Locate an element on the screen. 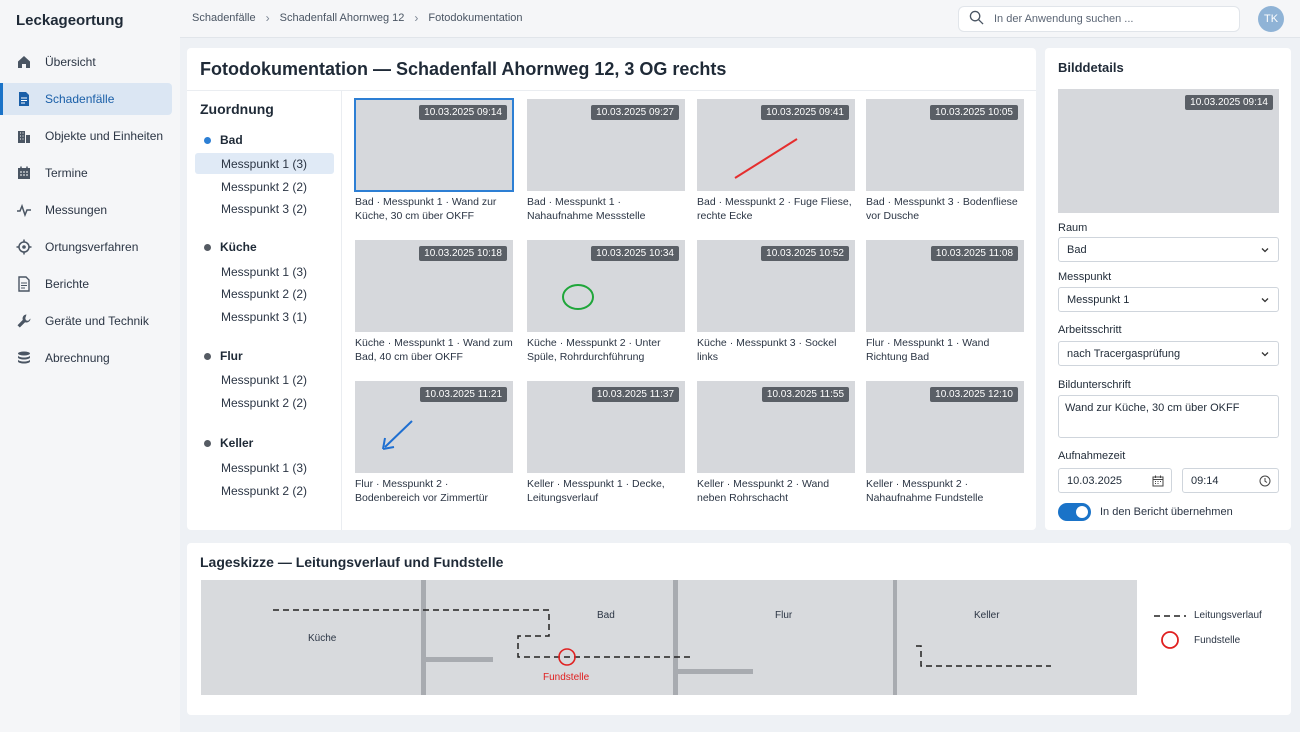 The image size is (1300, 732). toggle-label: In den Bericht übernehmen is located at coordinates (1166, 512).